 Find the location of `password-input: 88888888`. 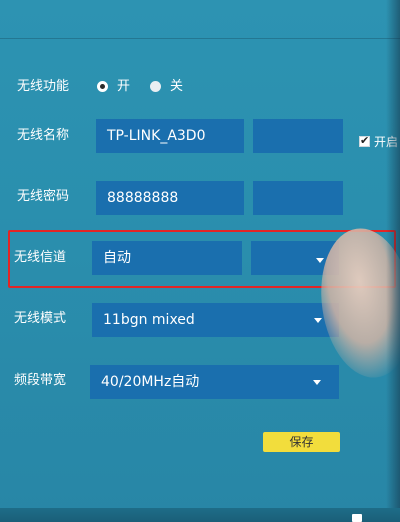

password-input: 88888888 is located at coordinates (170, 198).